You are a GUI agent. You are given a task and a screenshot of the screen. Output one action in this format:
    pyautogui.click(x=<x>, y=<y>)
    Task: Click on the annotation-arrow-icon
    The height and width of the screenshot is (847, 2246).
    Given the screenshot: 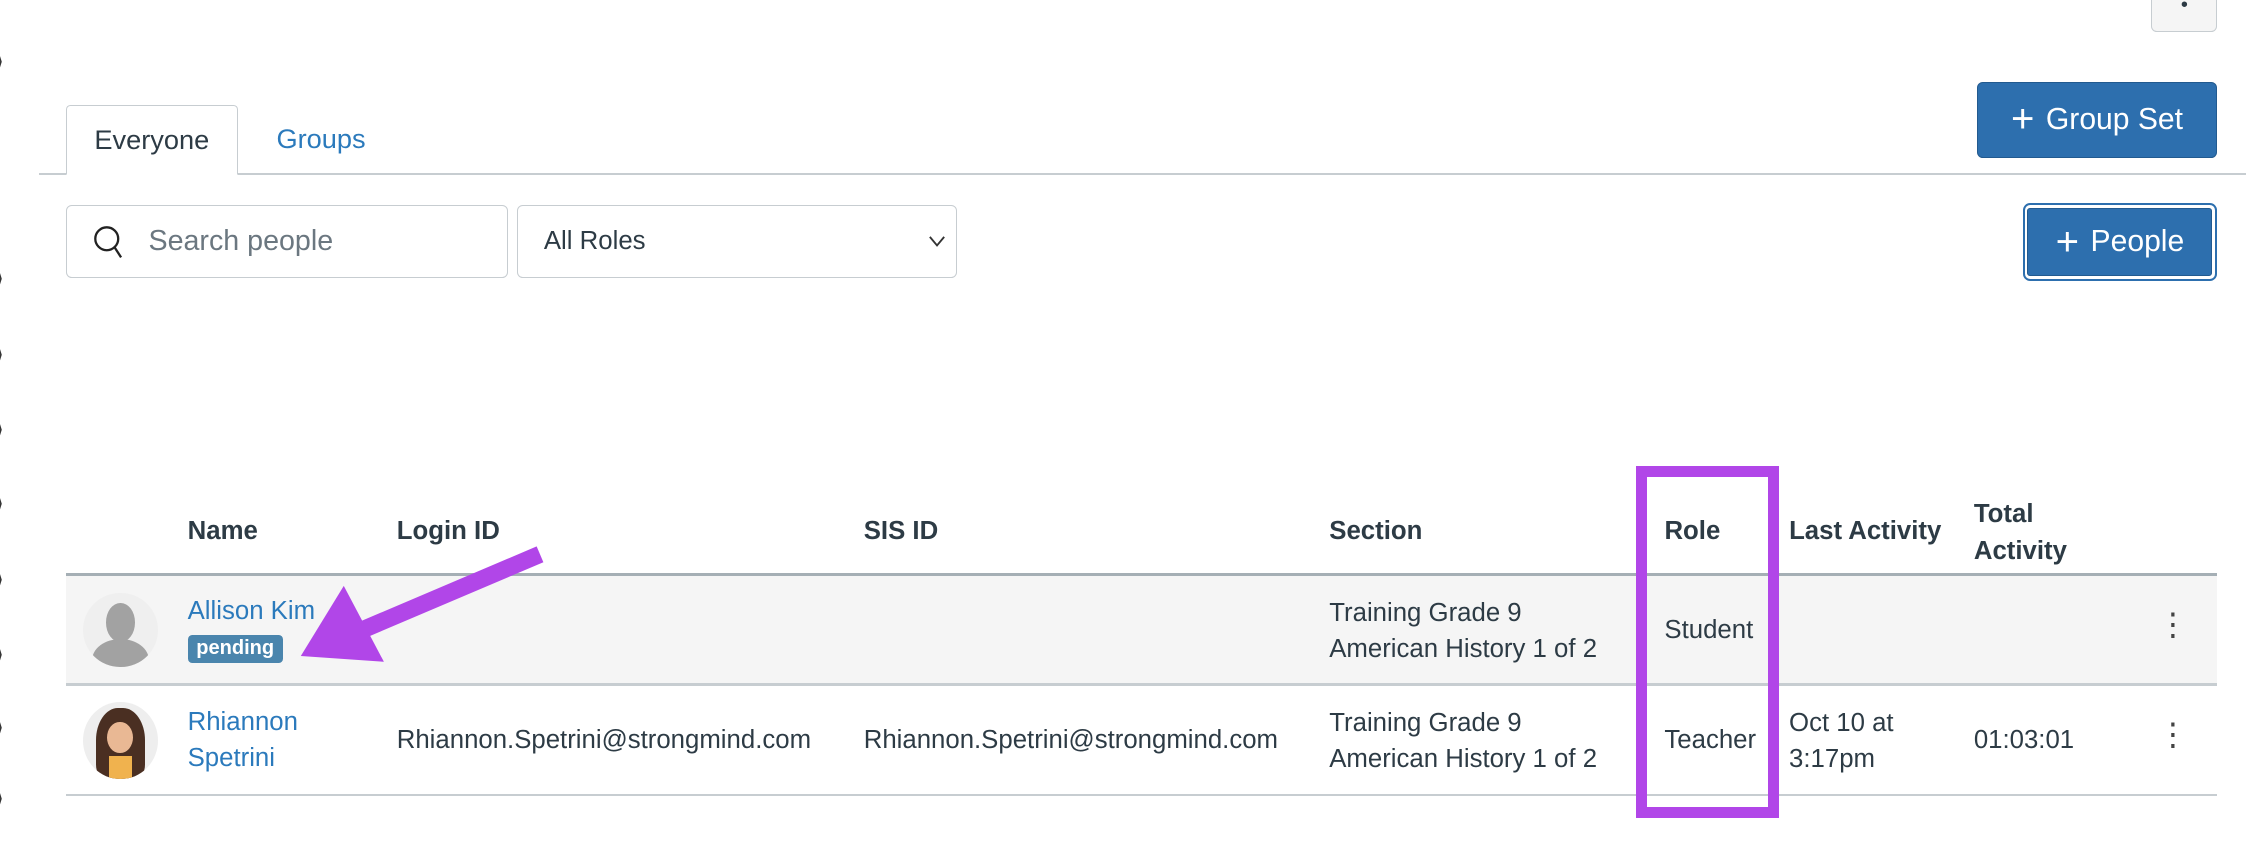 What is the action you would take?
    pyautogui.click(x=422, y=604)
    